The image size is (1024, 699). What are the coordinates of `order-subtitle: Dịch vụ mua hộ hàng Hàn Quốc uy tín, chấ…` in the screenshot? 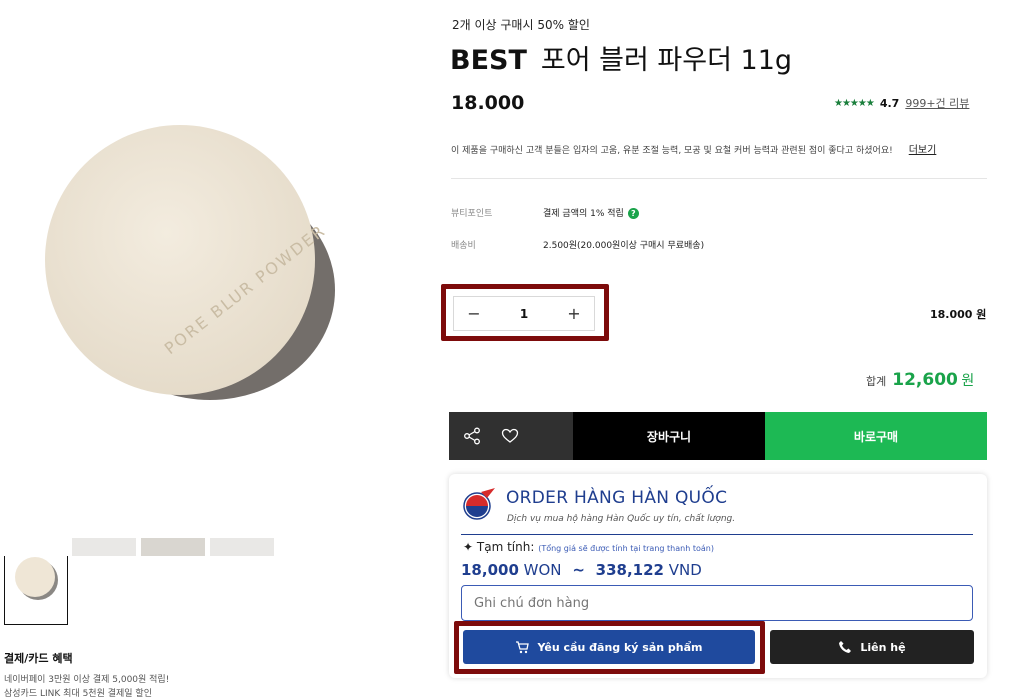 It's located at (621, 519).